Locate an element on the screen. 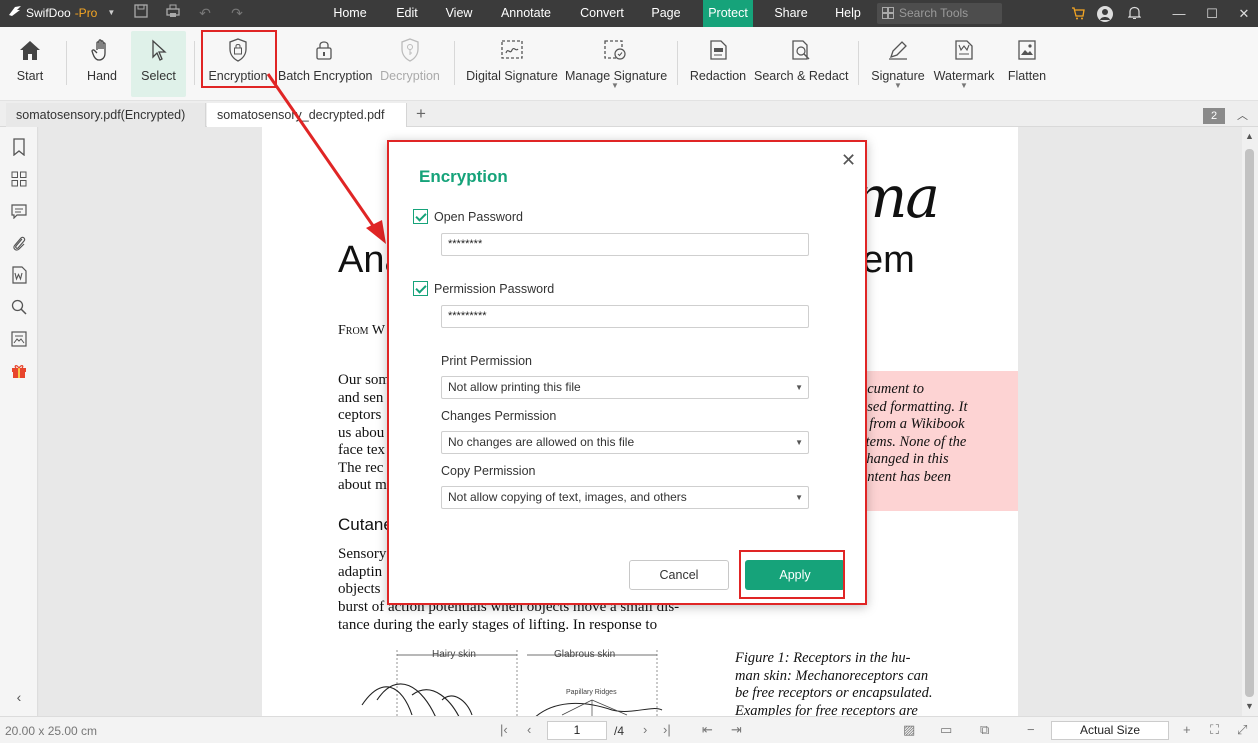 The image size is (1258, 743). permission-password-field: ********* is located at coordinates (625, 316).